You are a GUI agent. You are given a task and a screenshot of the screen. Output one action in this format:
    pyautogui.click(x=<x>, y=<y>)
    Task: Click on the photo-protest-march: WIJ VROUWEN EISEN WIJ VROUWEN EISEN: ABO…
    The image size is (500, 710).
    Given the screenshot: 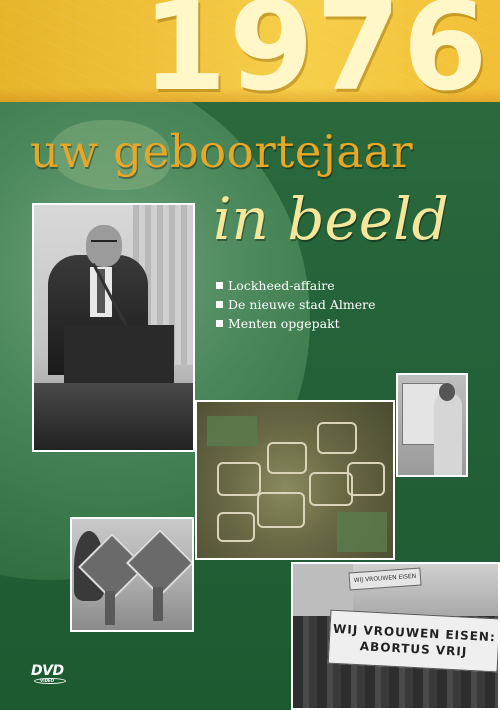 What is the action you would take?
    pyautogui.click(x=395, y=636)
    